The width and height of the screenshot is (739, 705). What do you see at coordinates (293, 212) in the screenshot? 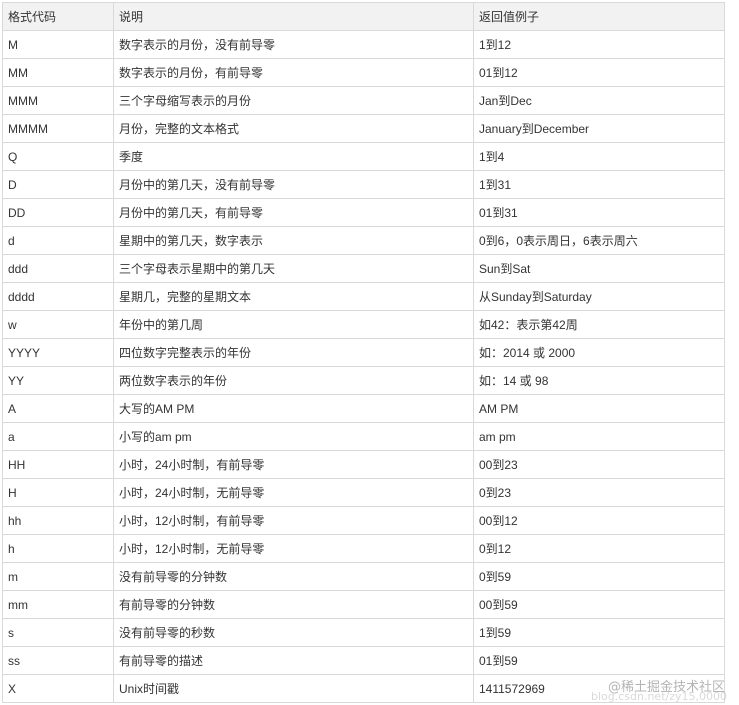
I see `cell-description: 月份中的第几天，有前导零` at bounding box center [293, 212].